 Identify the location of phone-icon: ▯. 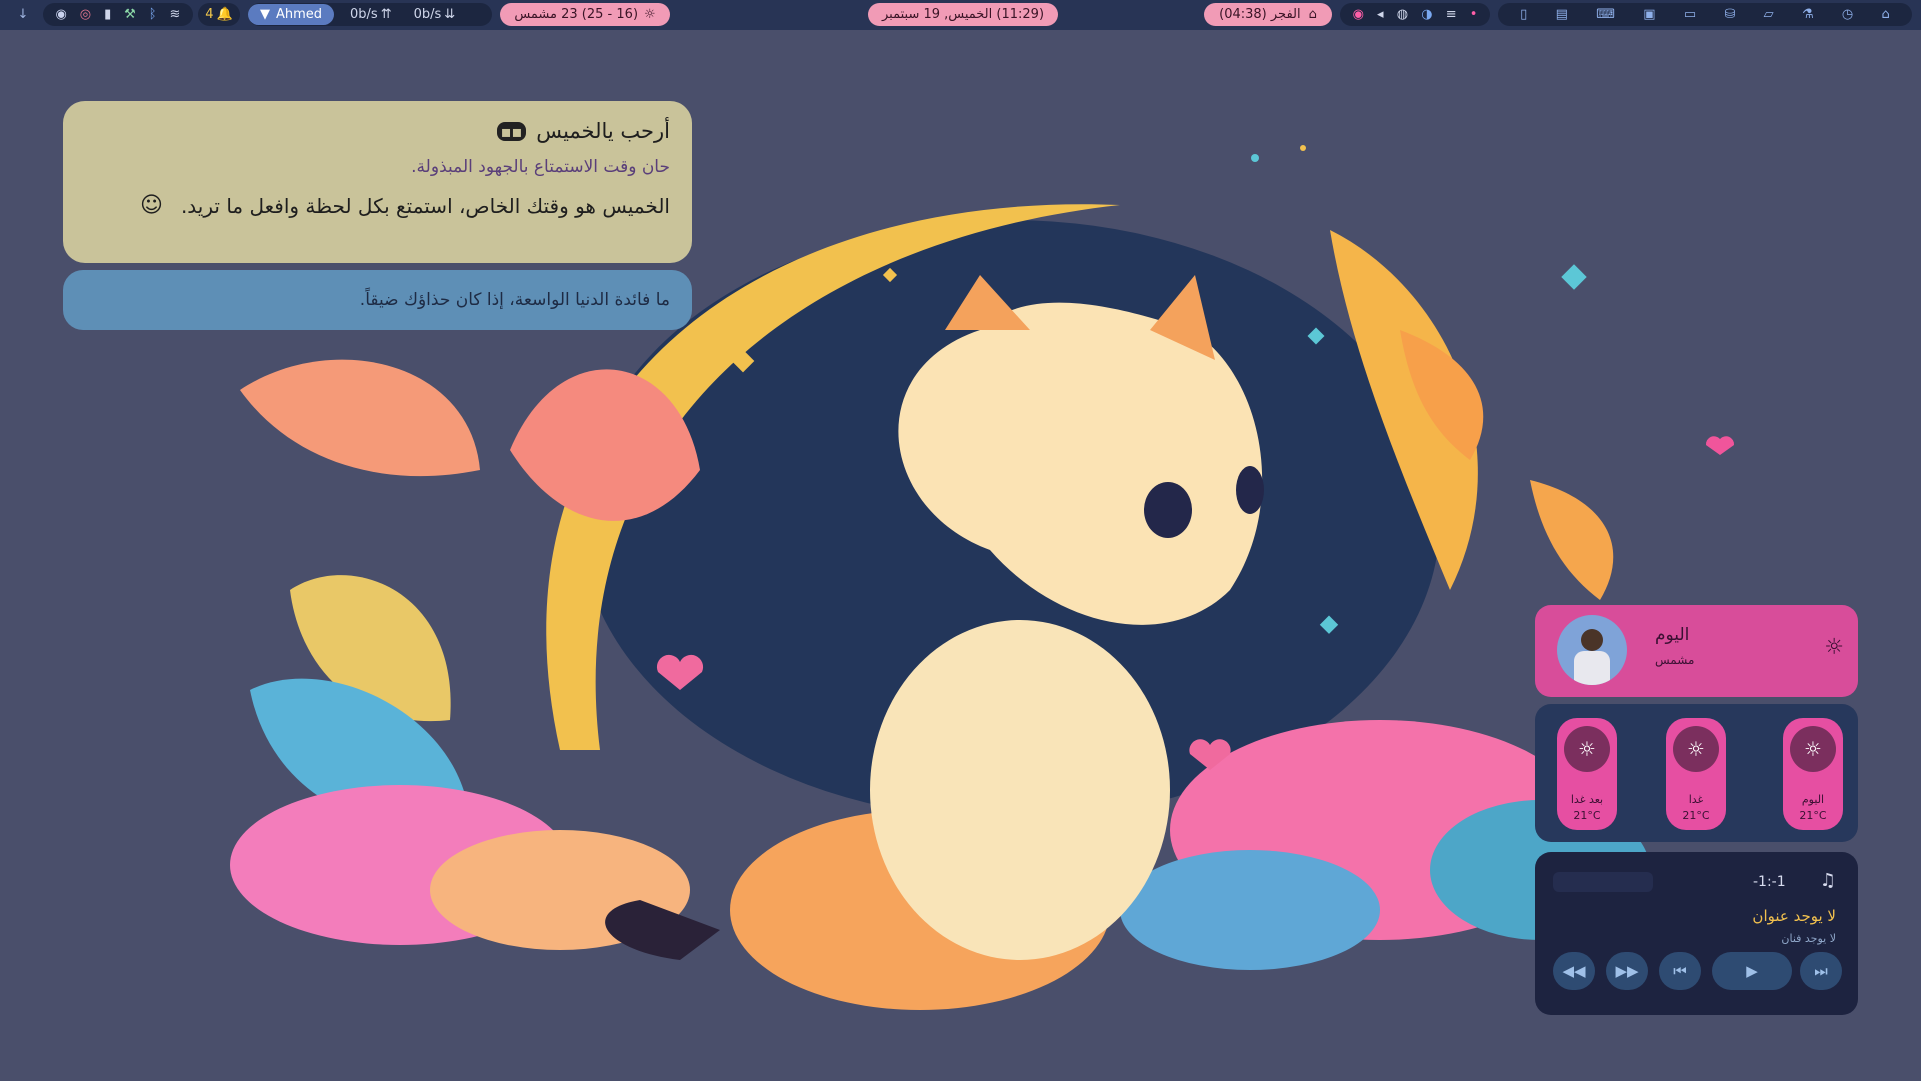
(1523, 14).